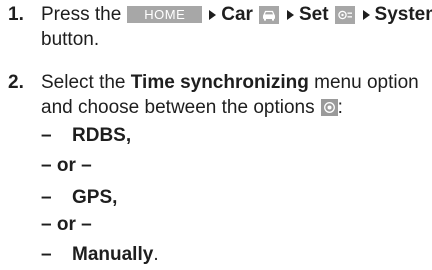 The height and width of the screenshot is (270, 432). What do you see at coordinates (340, 107) in the screenshot?
I see `colon: :` at bounding box center [340, 107].